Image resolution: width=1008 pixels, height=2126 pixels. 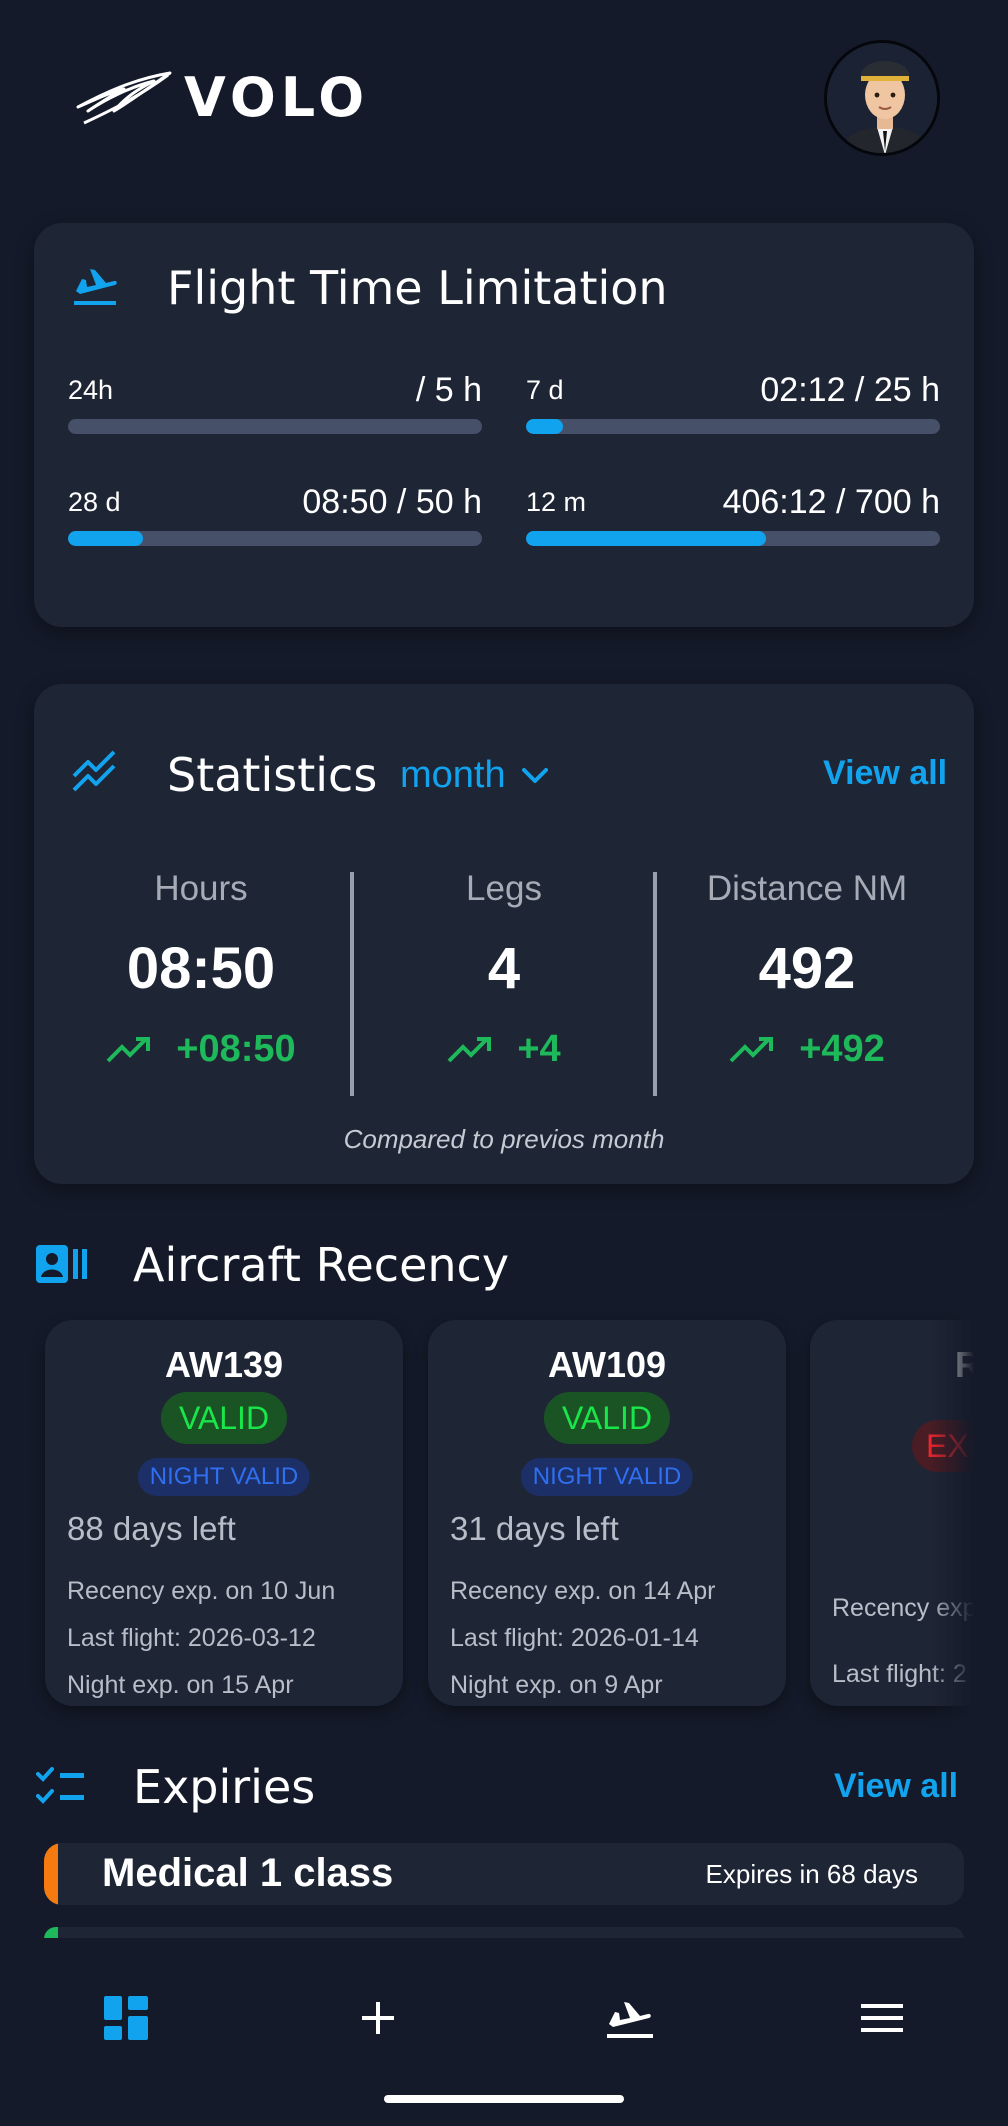 What do you see at coordinates (392, 502) in the screenshot?
I see `limit-value: 08:50 / 50 h` at bounding box center [392, 502].